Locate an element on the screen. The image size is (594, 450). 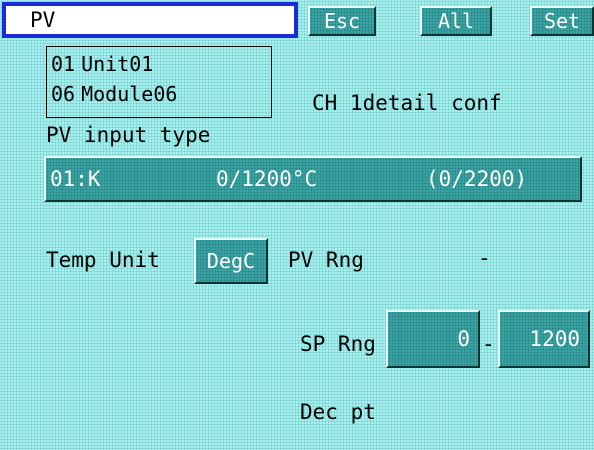
module-line: 06 Module06 is located at coordinates (161, 94).